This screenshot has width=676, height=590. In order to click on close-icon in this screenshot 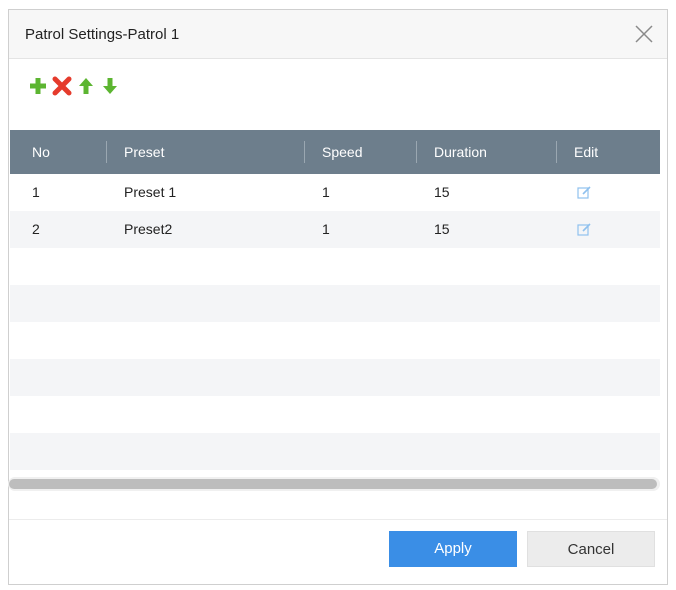, I will do `click(644, 34)`.